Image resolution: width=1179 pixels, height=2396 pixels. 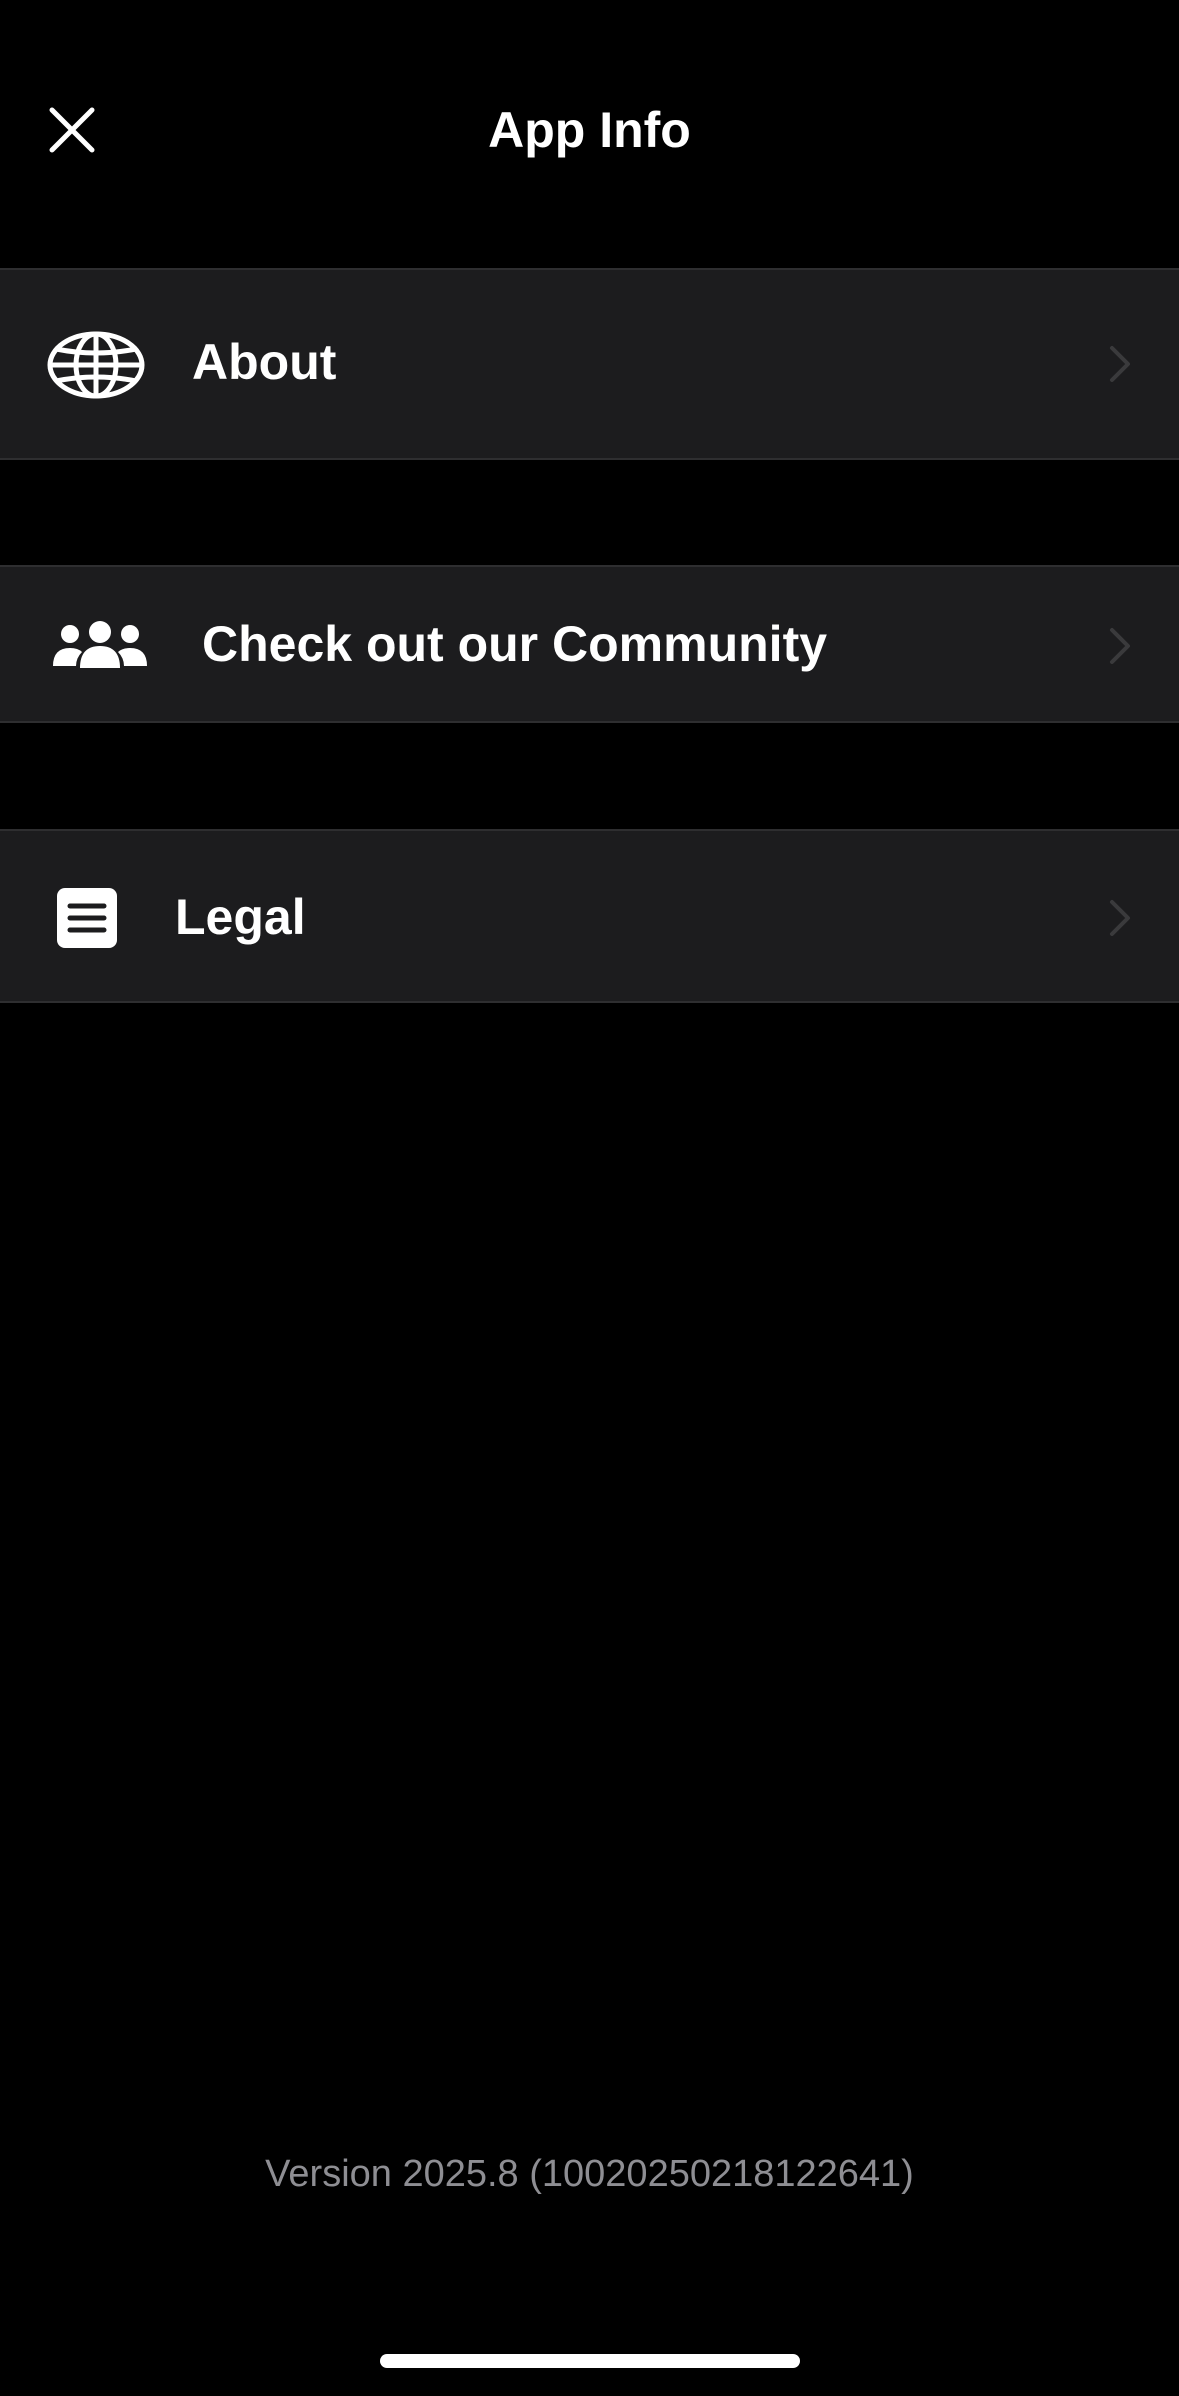 I want to click on menu-item-community: Check out our Community, so click(x=589, y=644).